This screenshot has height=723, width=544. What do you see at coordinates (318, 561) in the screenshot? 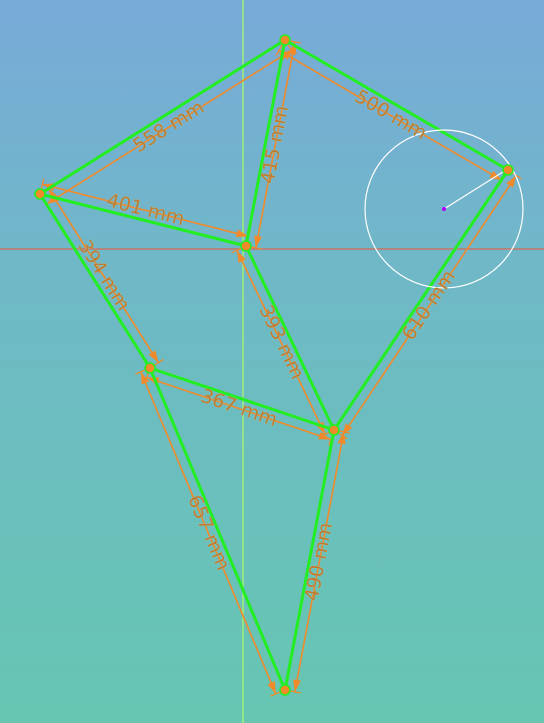
I see `edge-midright-bottom-dimension-label: 490 mm` at bounding box center [318, 561].